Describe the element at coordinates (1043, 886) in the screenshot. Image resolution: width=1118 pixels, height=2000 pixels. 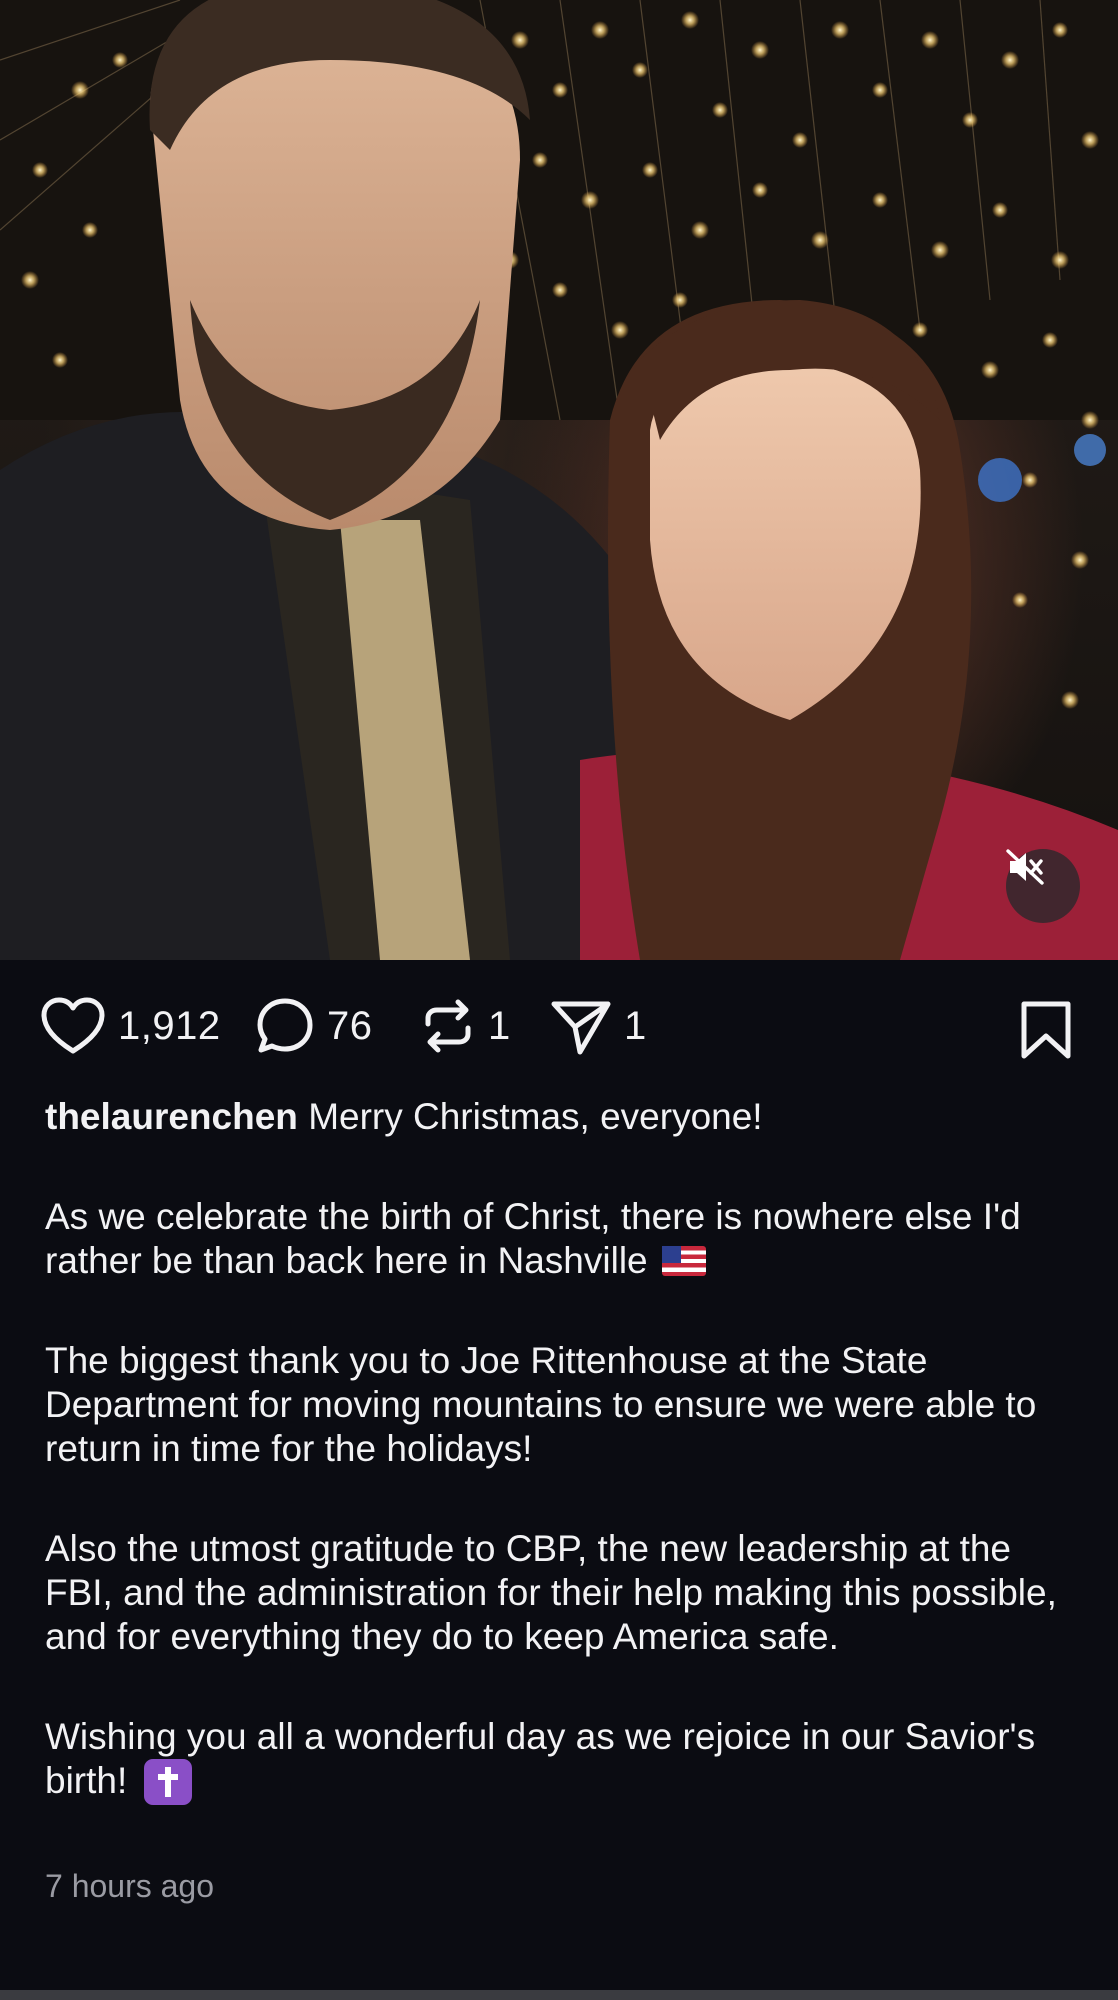
I see `mute-button` at that location.